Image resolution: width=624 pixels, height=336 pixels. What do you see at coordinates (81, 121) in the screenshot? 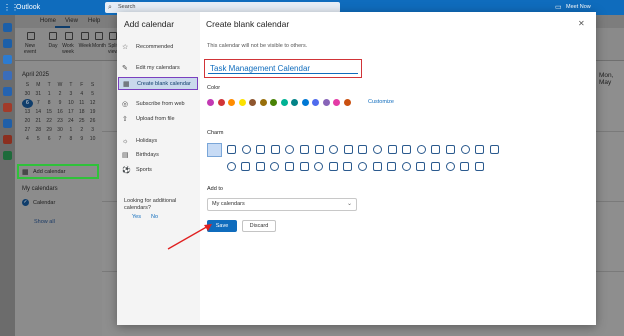
I see `mini-calendar-day: 25` at bounding box center [81, 121].